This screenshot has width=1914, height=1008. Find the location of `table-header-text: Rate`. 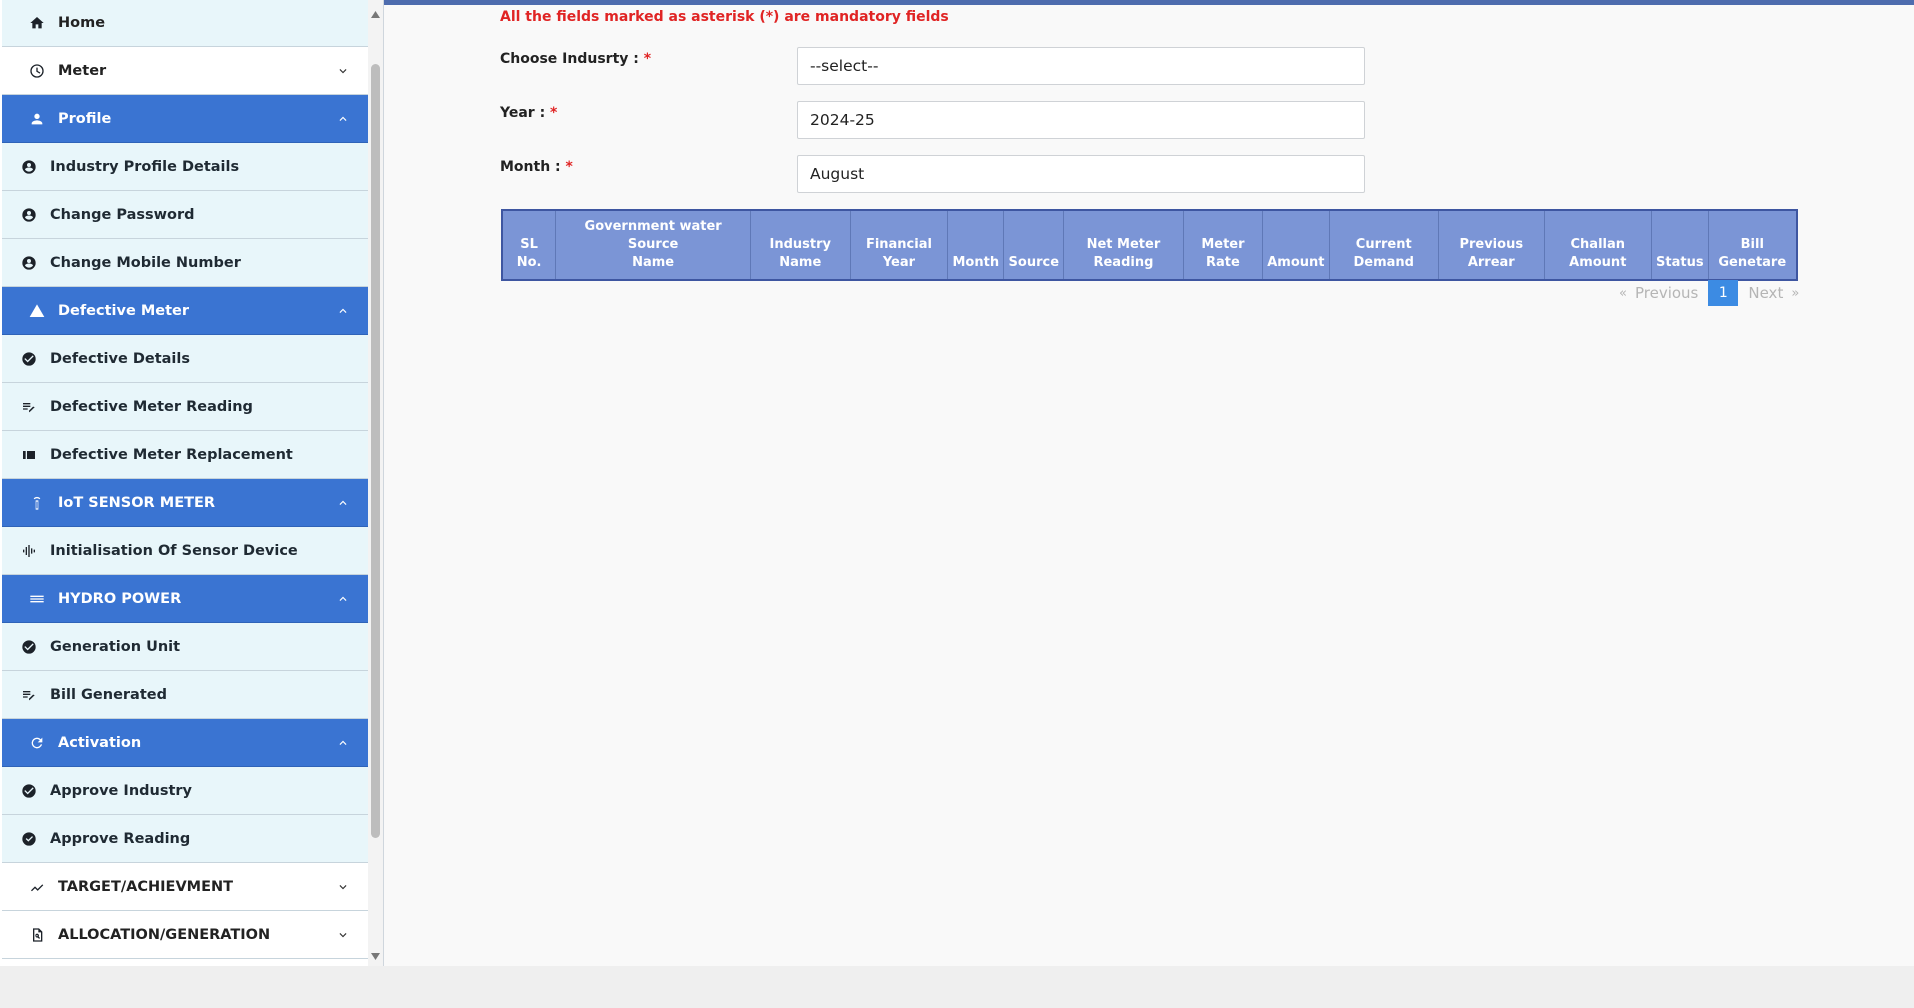

table-header-text: Rate is located at coordinates (1223, 262).